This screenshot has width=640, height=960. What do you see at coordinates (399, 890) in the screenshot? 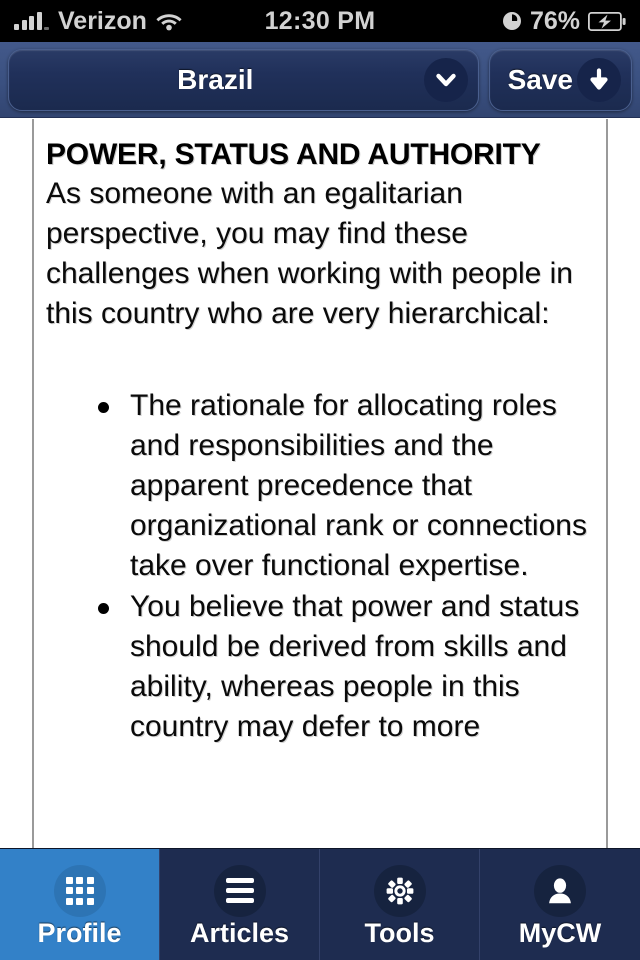
I see `gear-icon` at bounding box center [399, 890].